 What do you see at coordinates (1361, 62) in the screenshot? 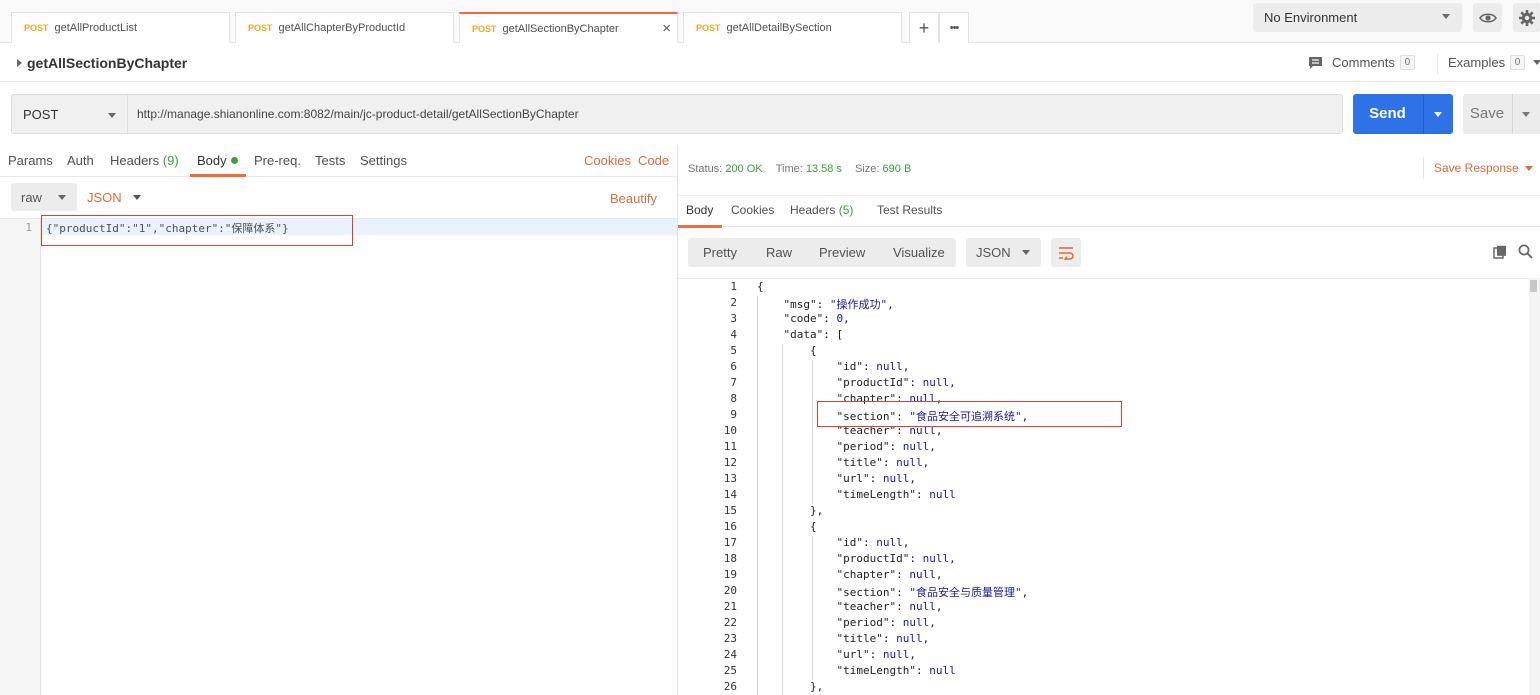
I see `comments-button: Comments 0` at bounding box center [1361, 62].